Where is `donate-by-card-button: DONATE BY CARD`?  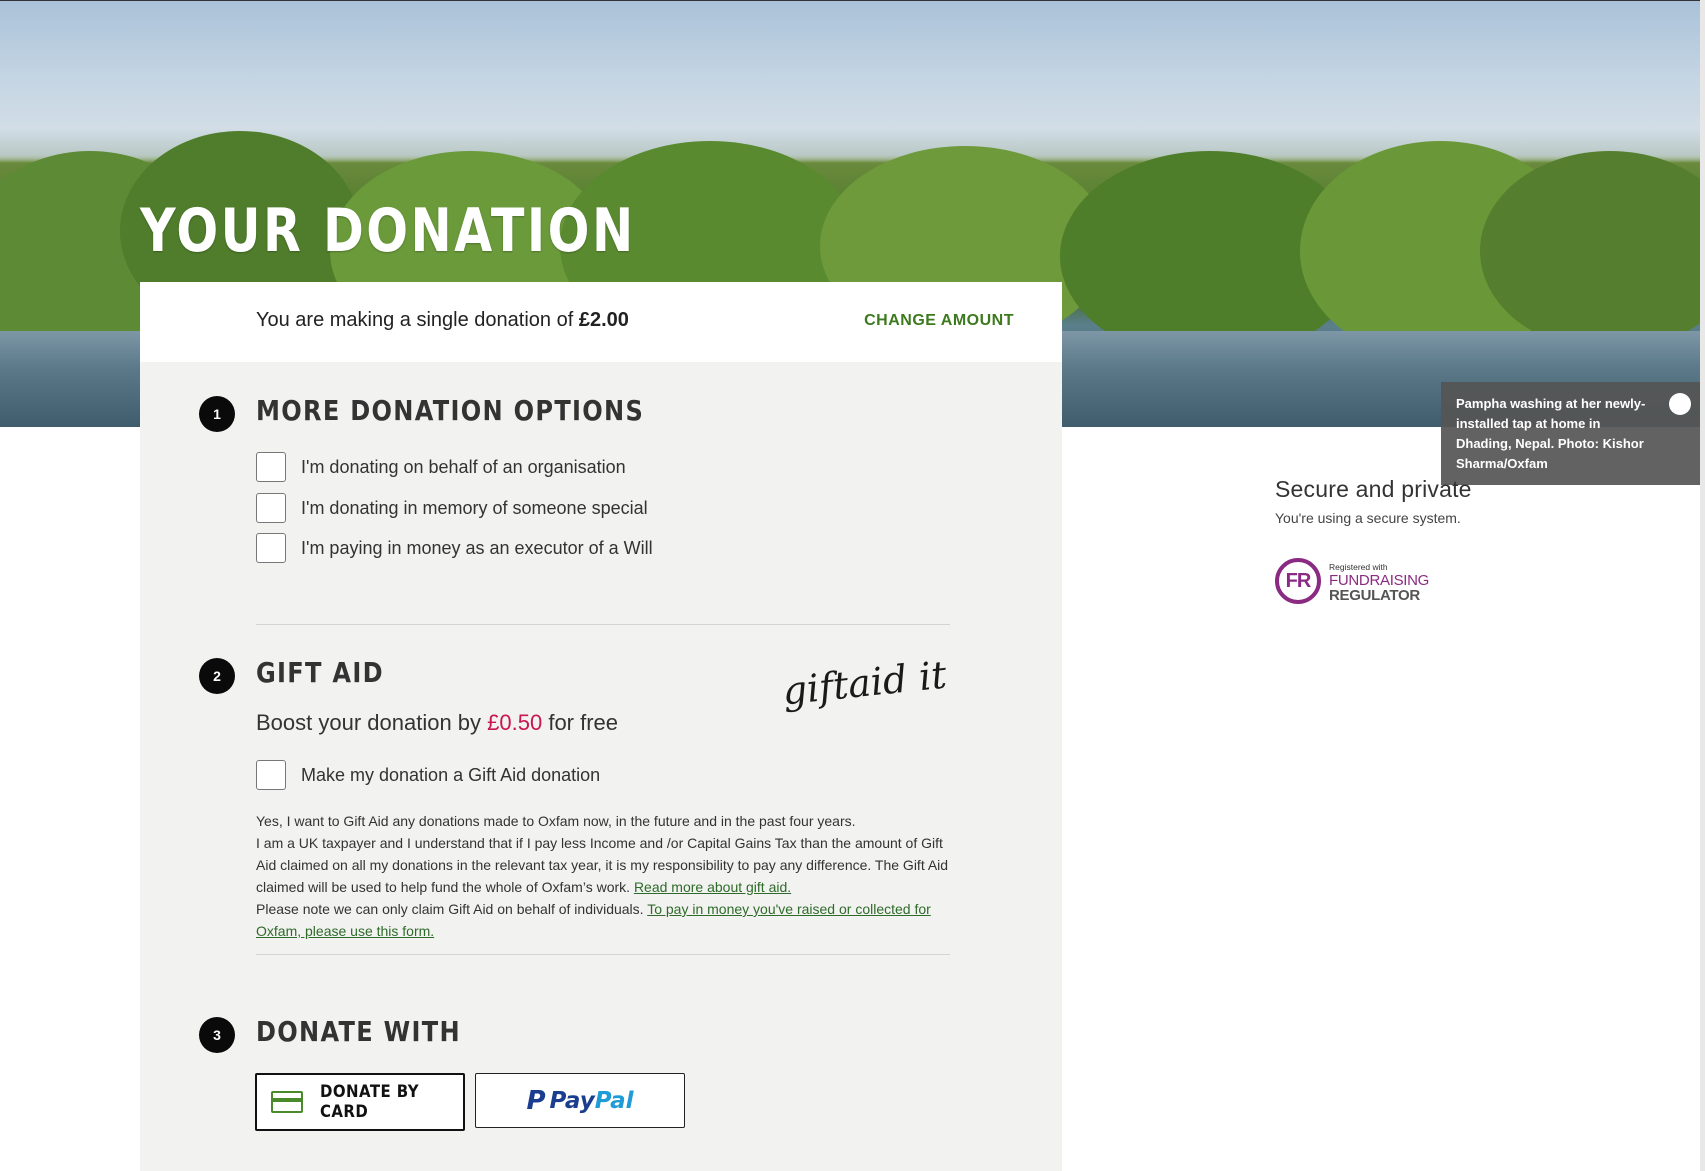 donate-by-card-button: DONATE BY CARD is located at coordinates (360, 1102).